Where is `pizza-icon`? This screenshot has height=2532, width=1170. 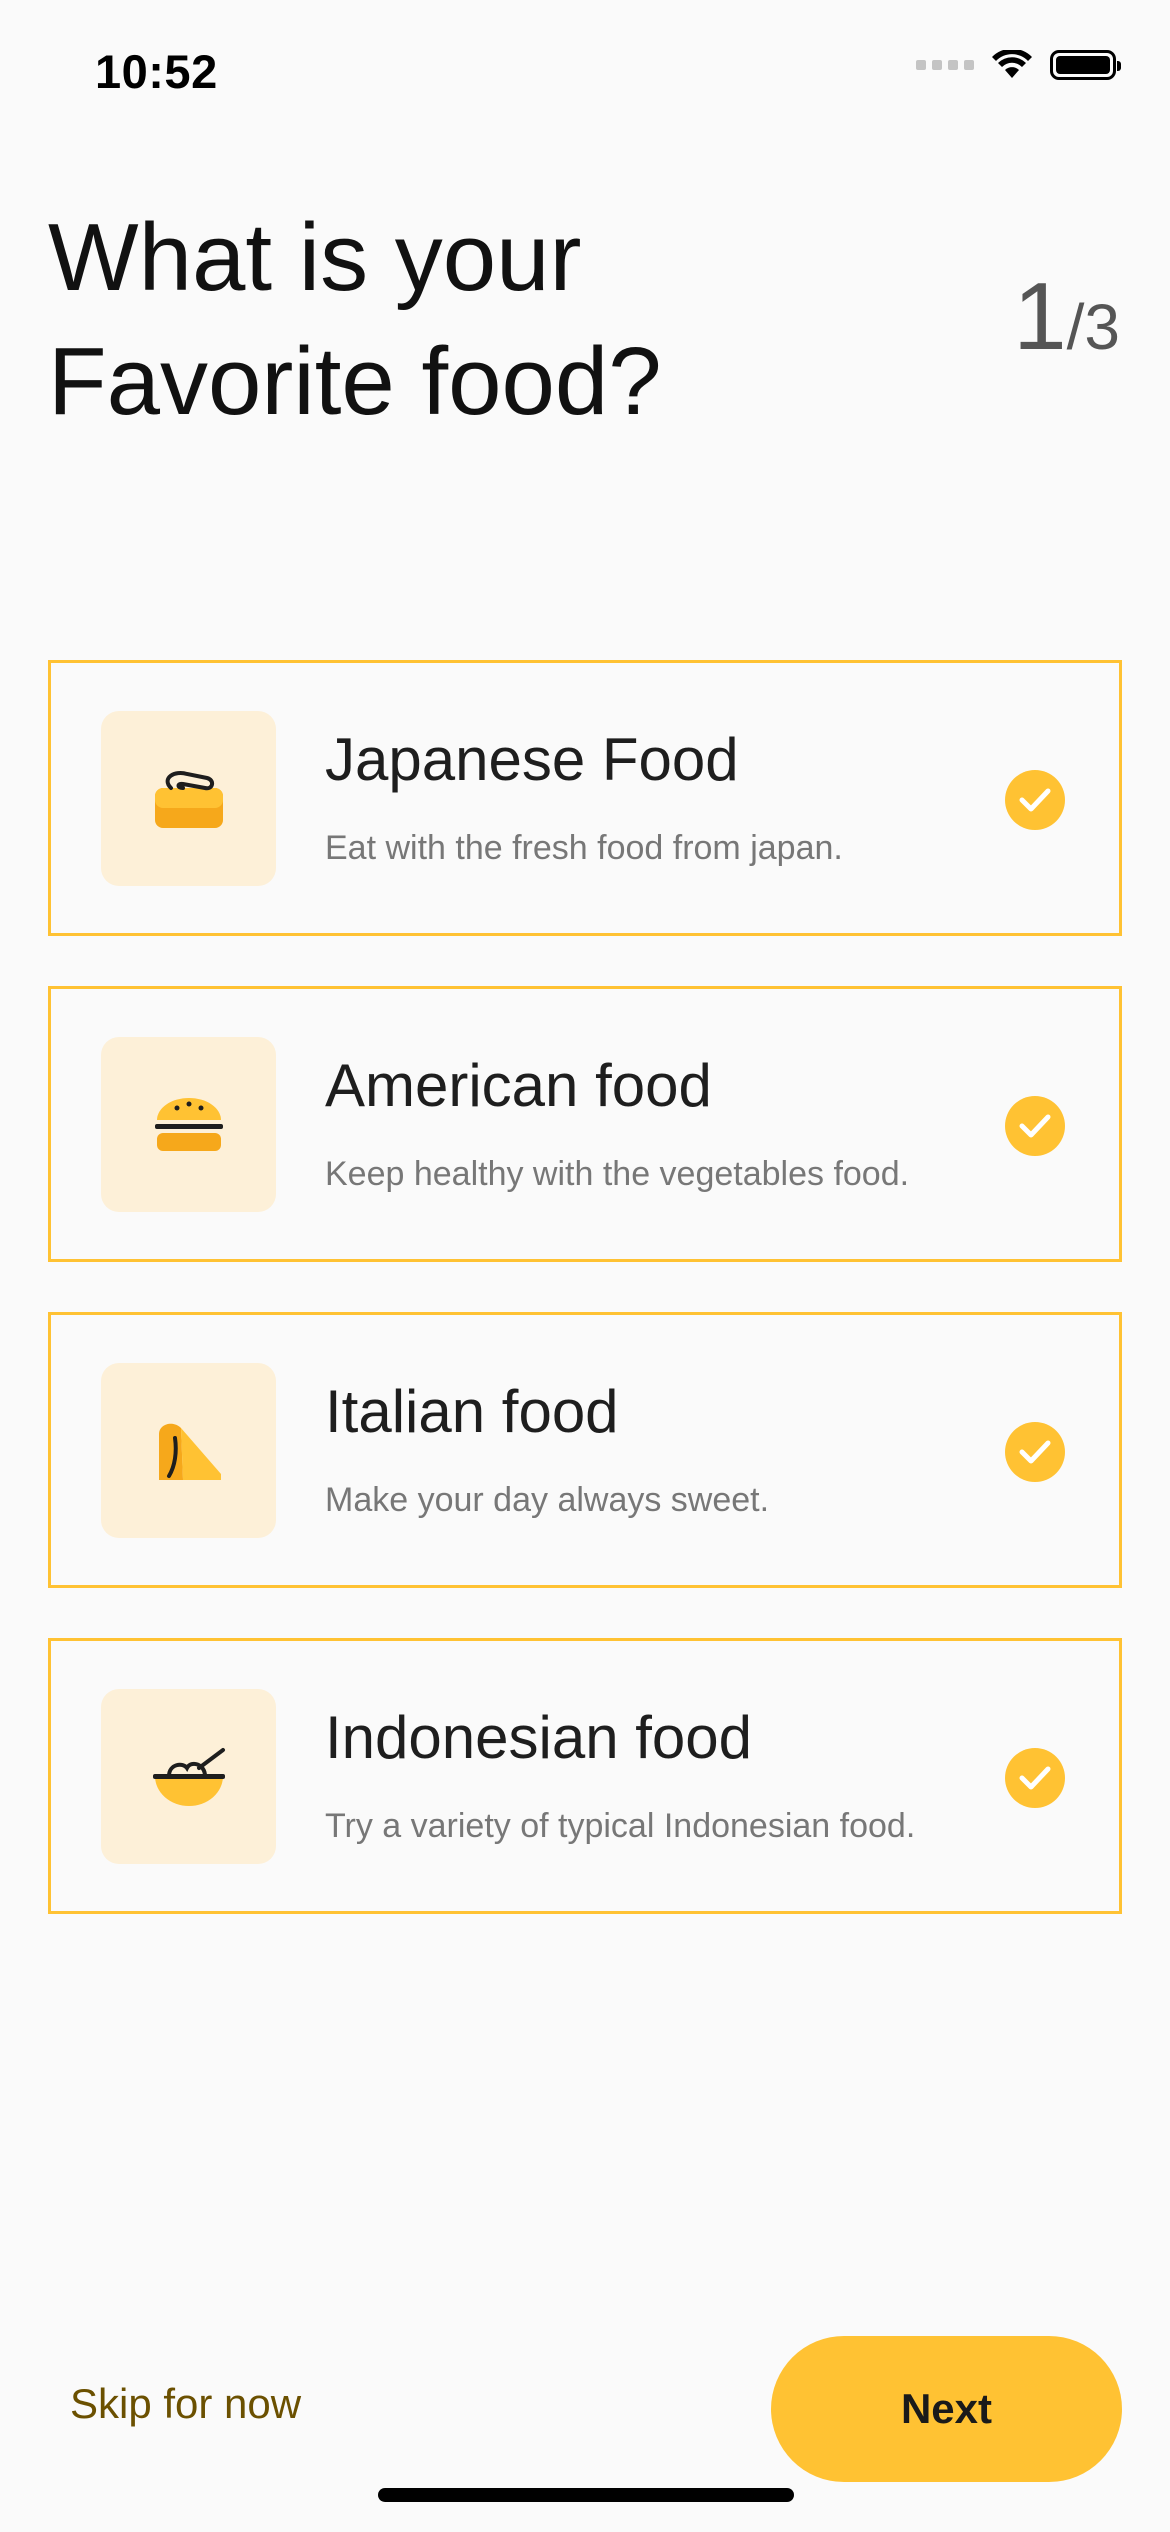 pizza-icon is located at coordinates (189, 1451).